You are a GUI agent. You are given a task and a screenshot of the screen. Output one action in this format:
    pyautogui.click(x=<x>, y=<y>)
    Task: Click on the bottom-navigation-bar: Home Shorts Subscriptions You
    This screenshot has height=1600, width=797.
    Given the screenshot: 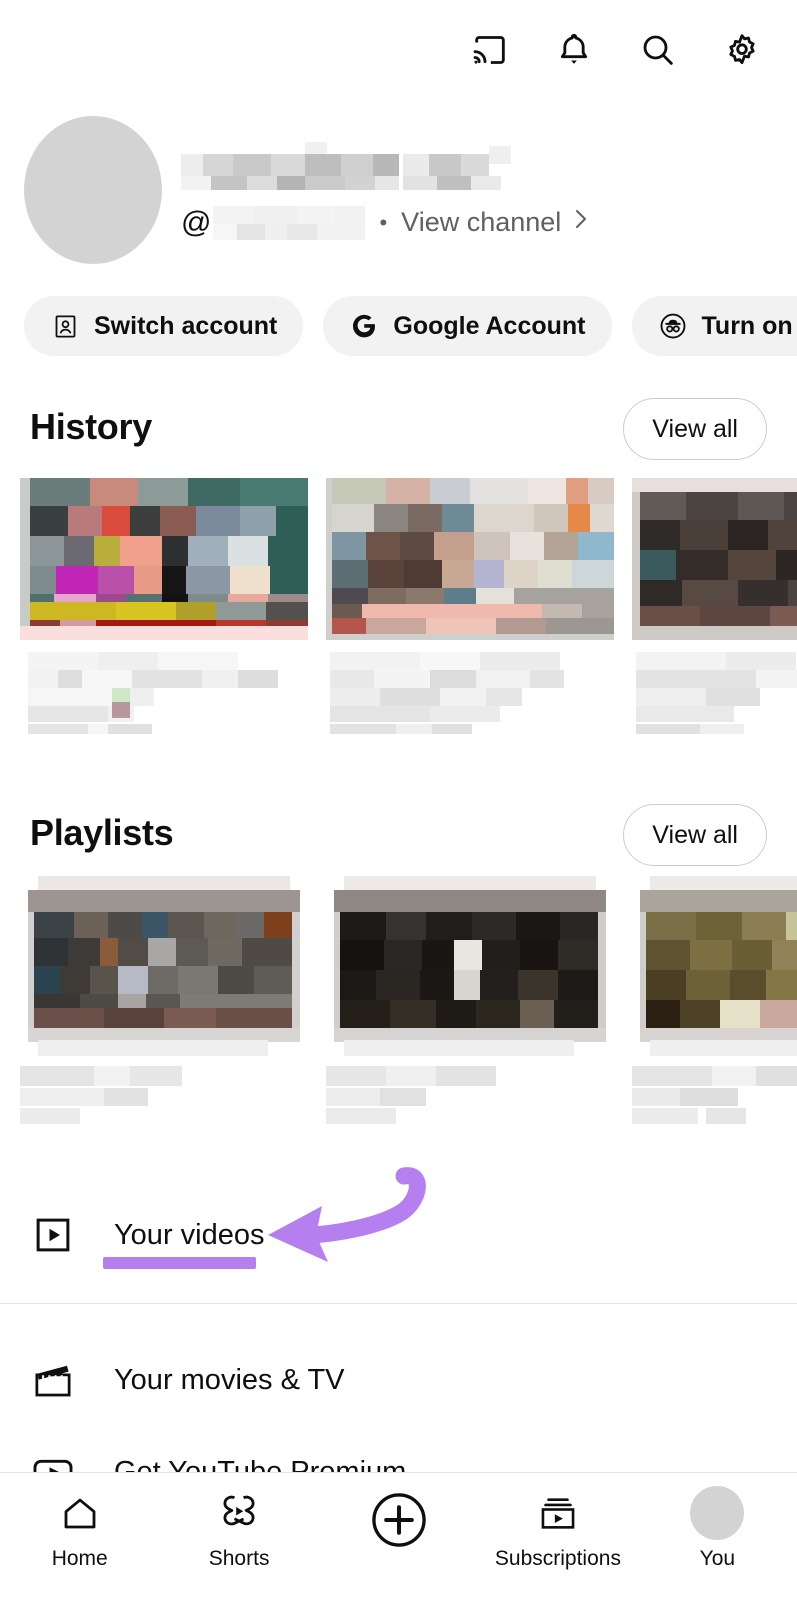 What is the action you would take?
    pyautogui.click(x=398, y=1536)
    